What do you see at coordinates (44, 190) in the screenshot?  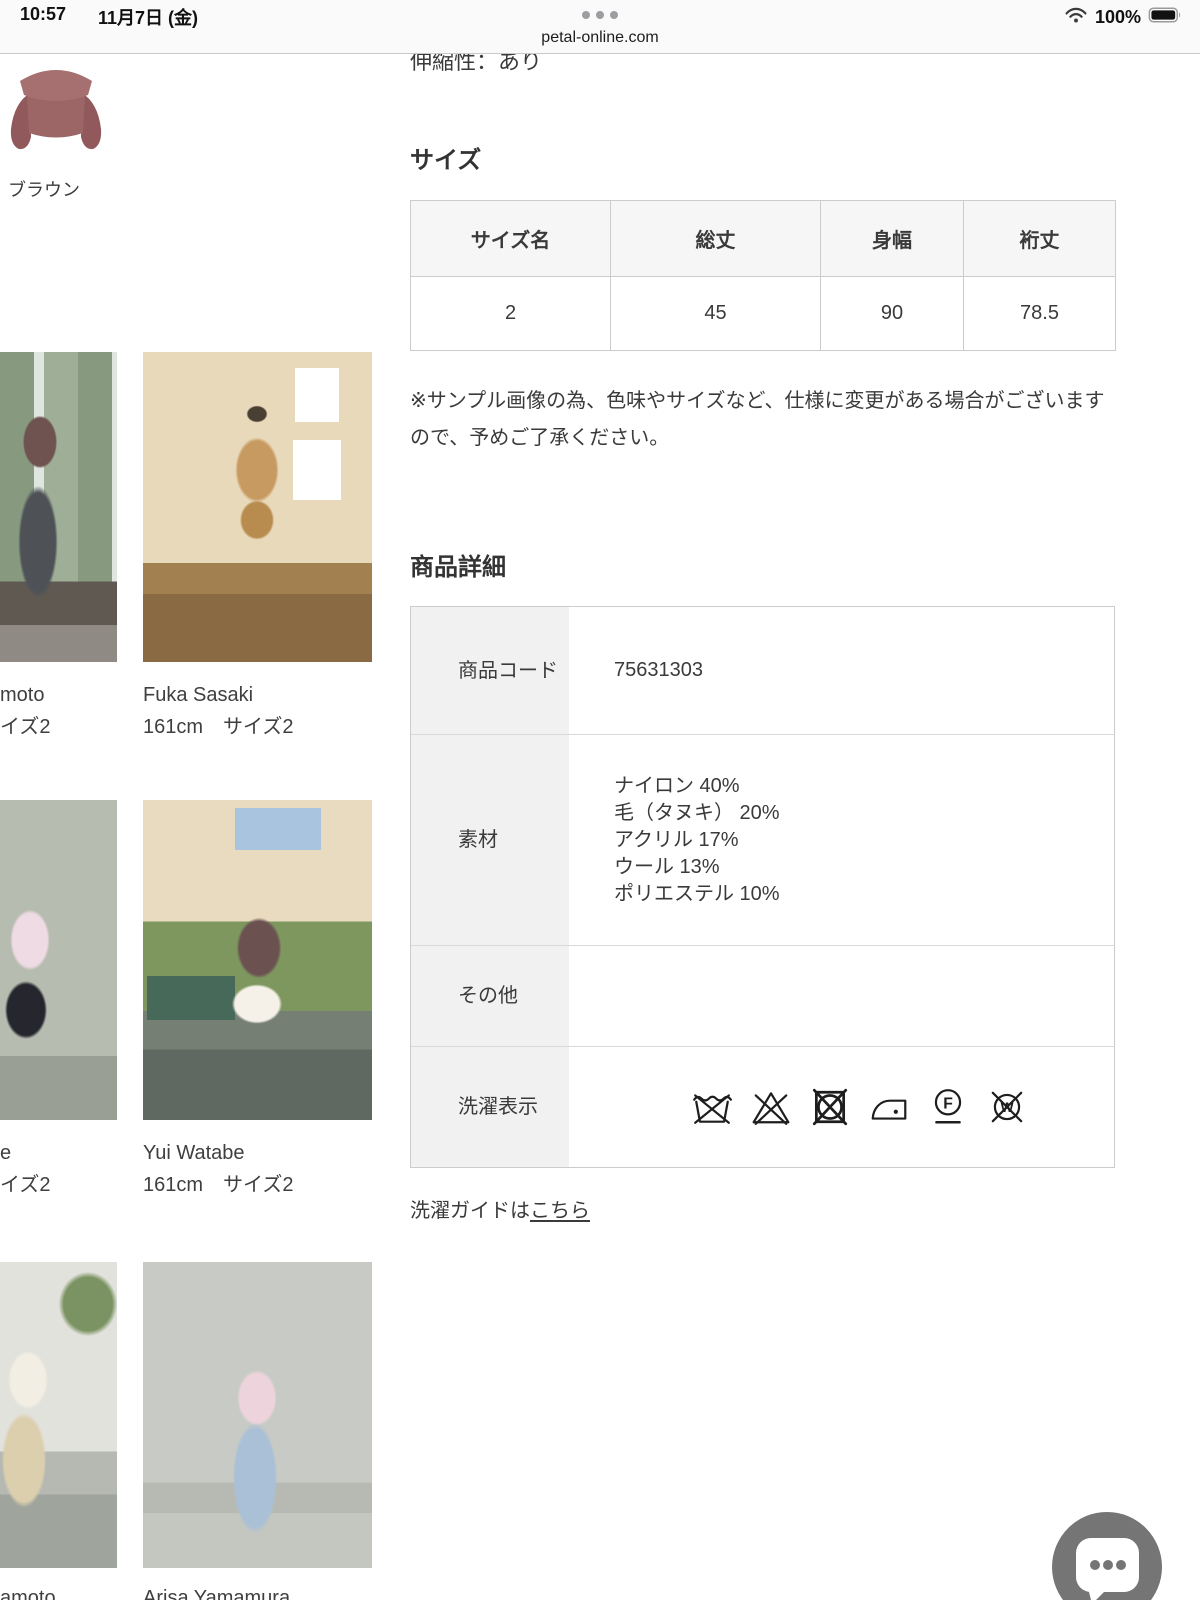 I see `color-swatch-label: ブラウン` at bounding box center [44, 190].